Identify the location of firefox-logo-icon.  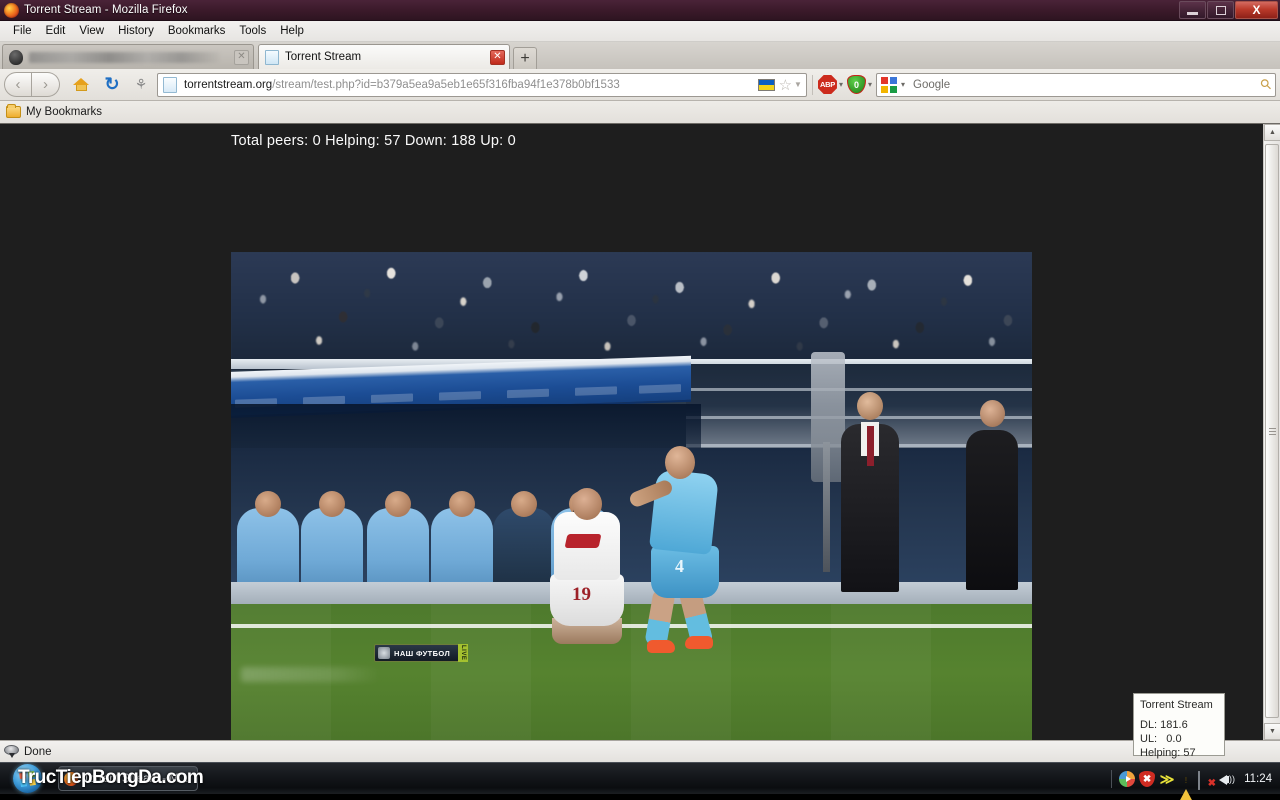
(11, 10).